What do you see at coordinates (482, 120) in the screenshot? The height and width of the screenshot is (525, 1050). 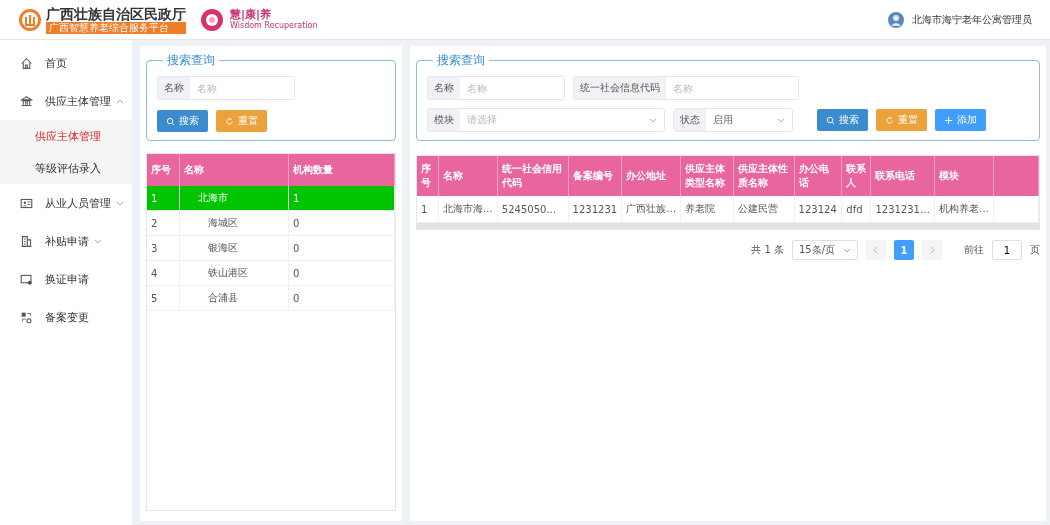 I see `select-placeholder: 请选择` at bounding box center [482, 120].